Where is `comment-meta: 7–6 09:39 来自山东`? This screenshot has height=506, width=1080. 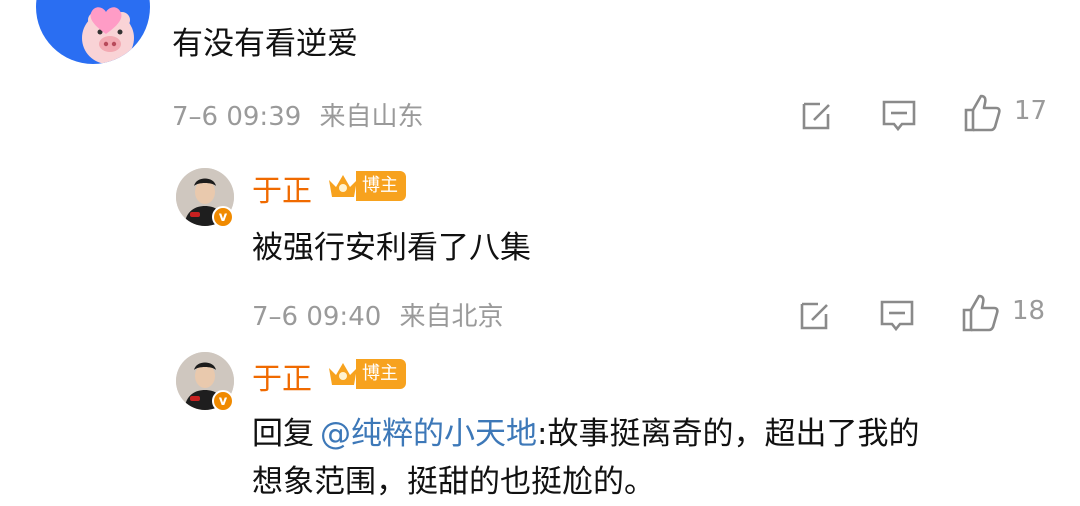
comment-meta: 7–6 09:39 来自山东 is located at coordinates (298, 114).